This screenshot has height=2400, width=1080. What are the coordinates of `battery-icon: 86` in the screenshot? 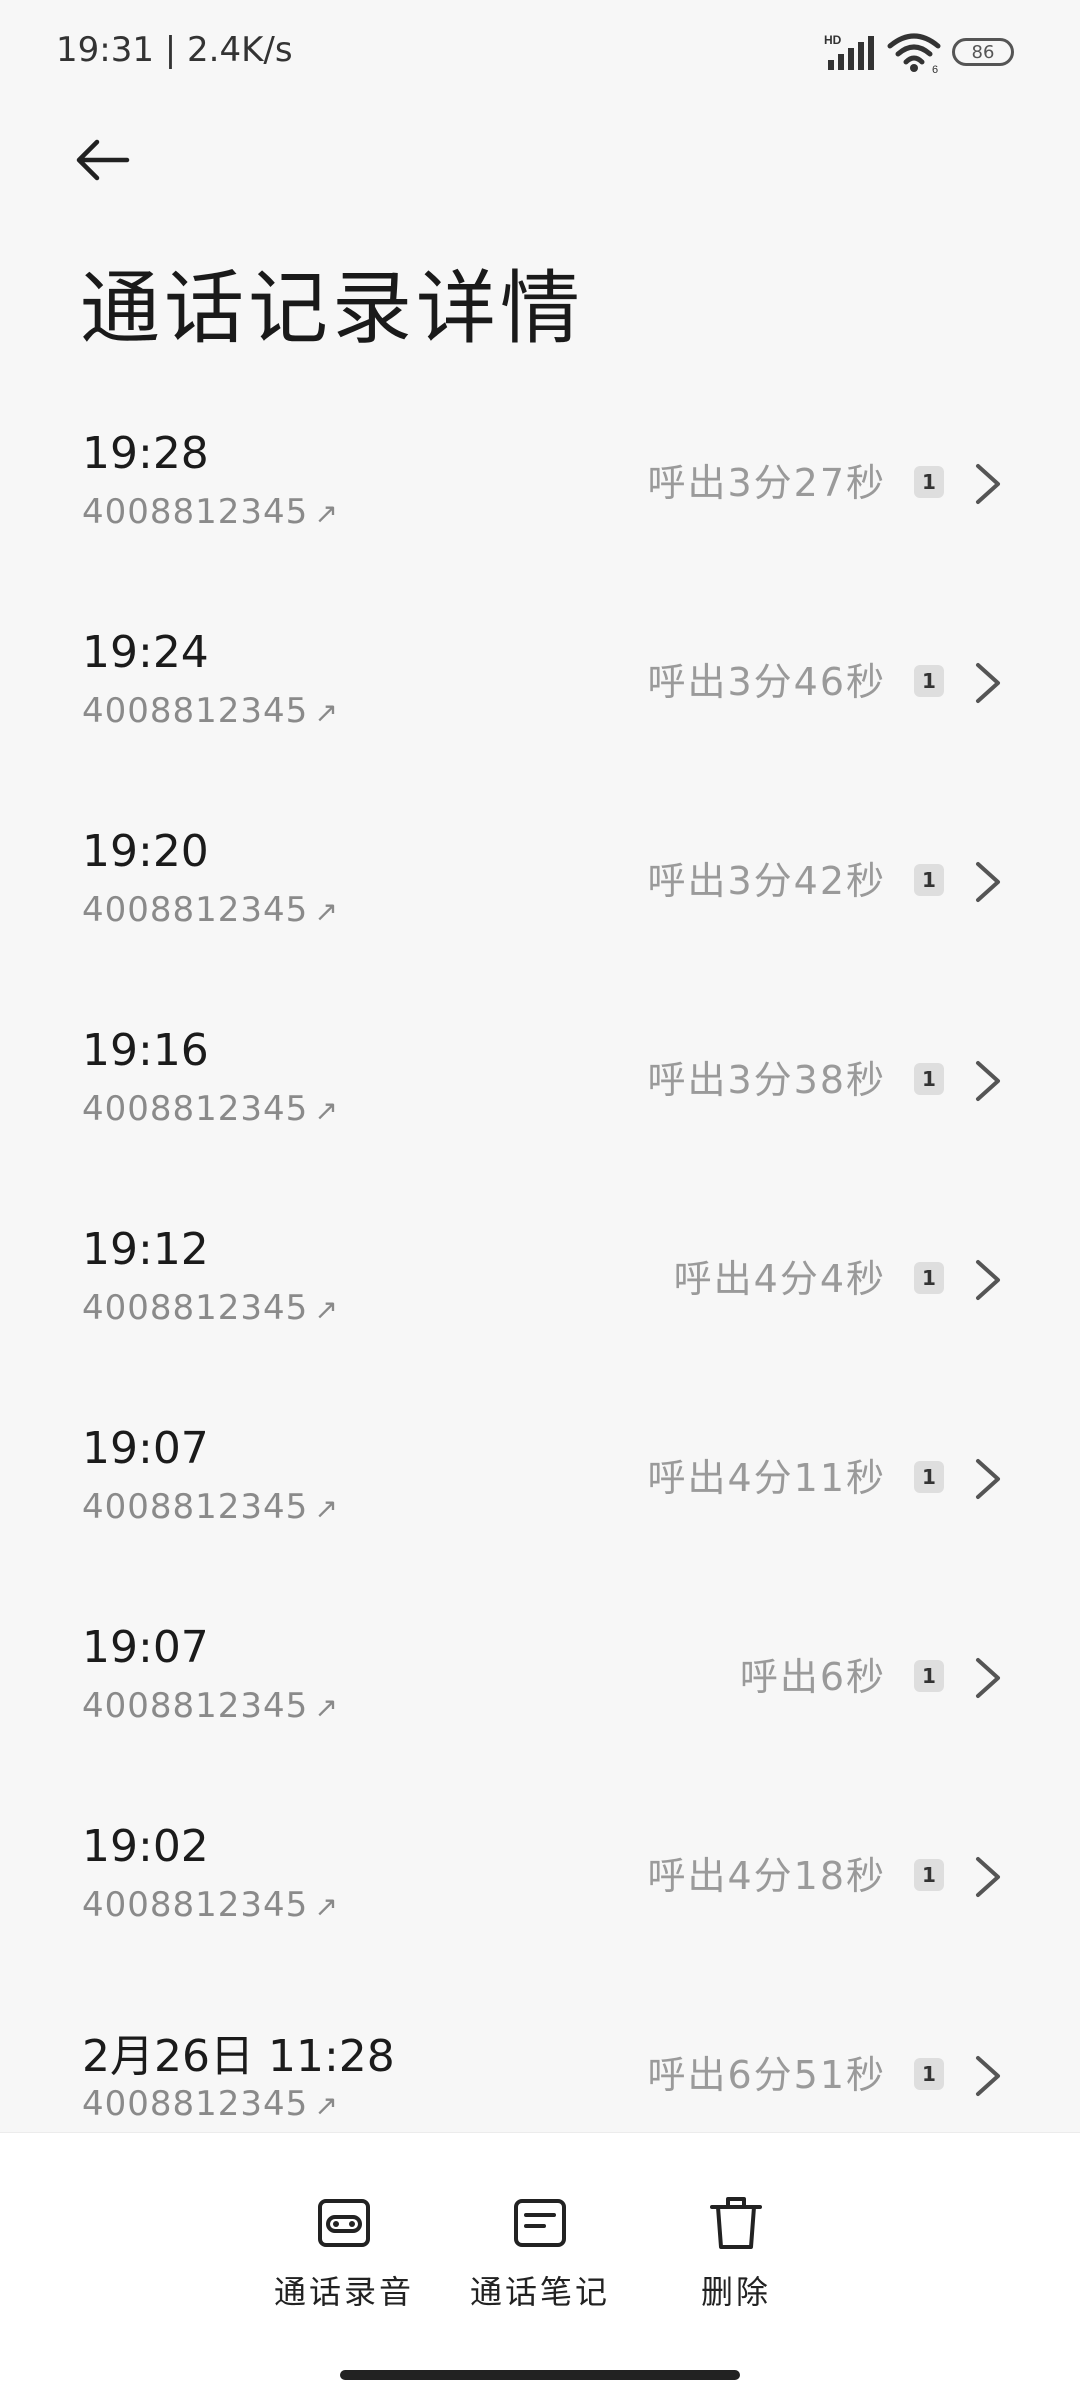 It's located at (983, 52).